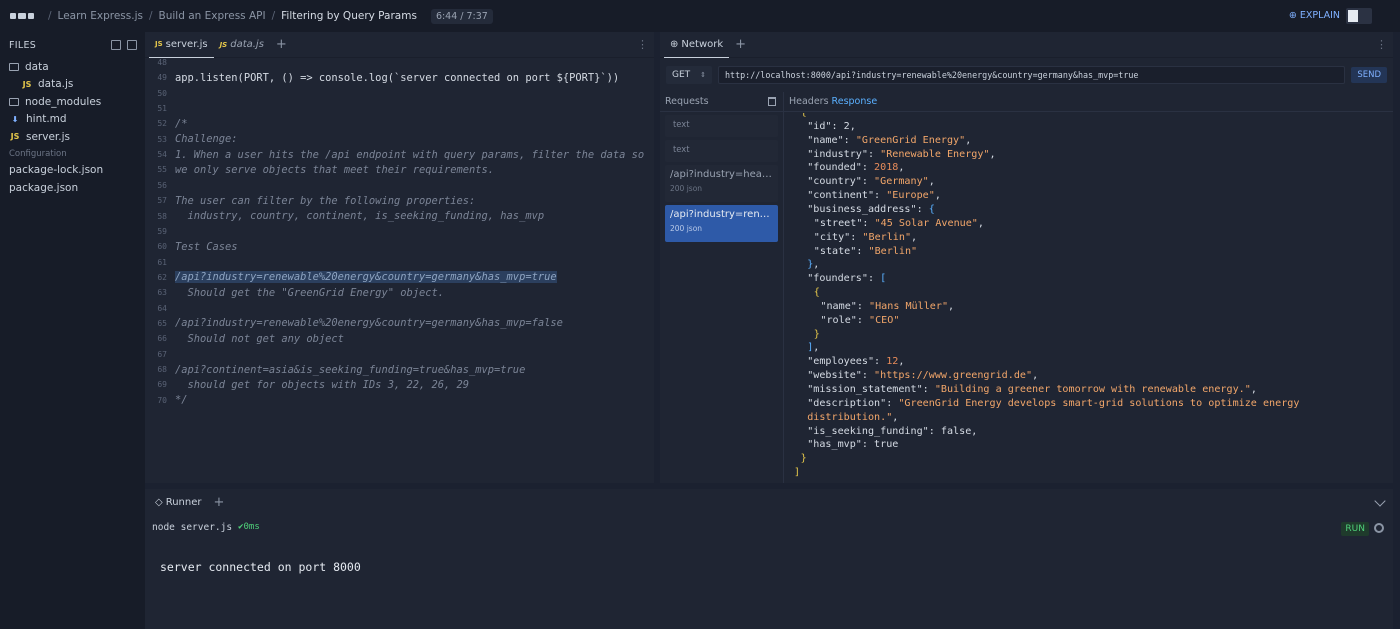 The image size is (1400, 629). What do you see at coordinates (192, 527) in the screenshot?
I see `run-command: node server.js` at bounding box center [192, 527].